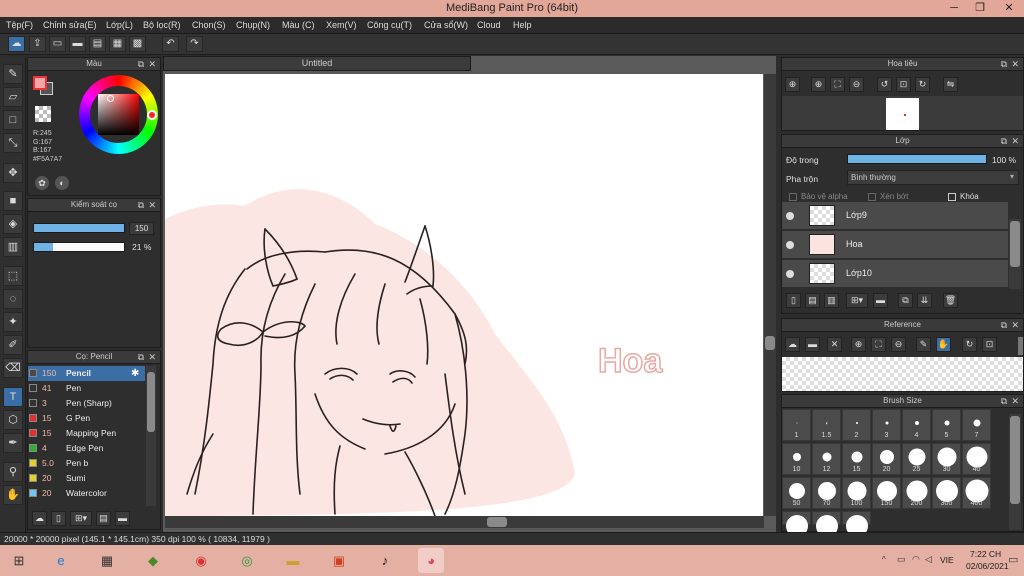 The height and width of the screenshot is (576, 1024). What do you see at coordinates (13, 443) in the screenshot?
I see `pen-tool-icon: ✒` at bounding box center [13, 443].